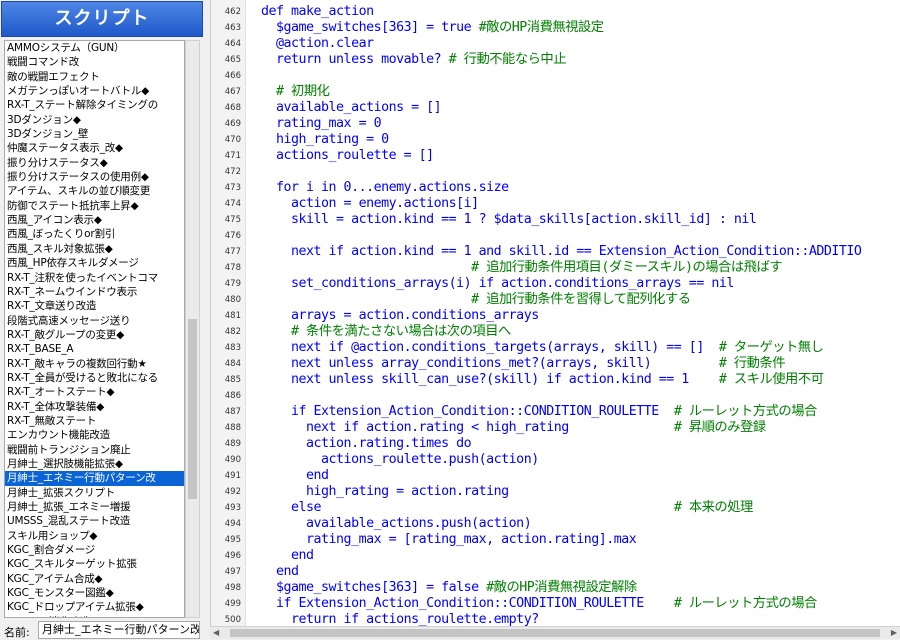 This screenshot has width=900, height=640. I want to click on line-number: 496, so click(232, 556).